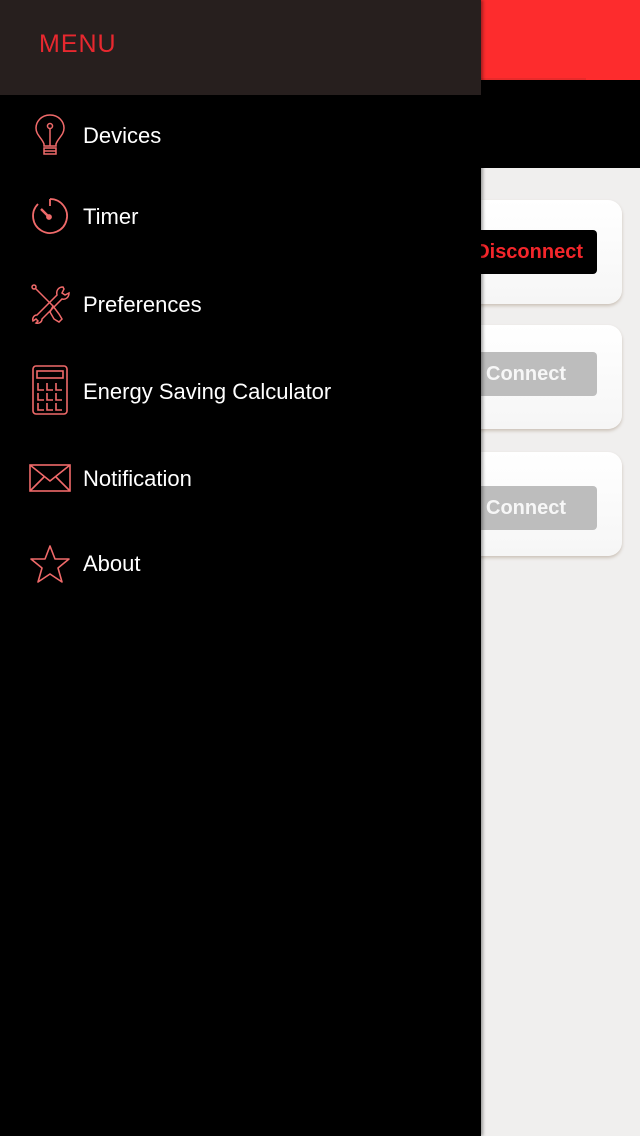 This screenshot has width=640, height=1136. I want to click on lightbulb-icon, so click(50, 136).